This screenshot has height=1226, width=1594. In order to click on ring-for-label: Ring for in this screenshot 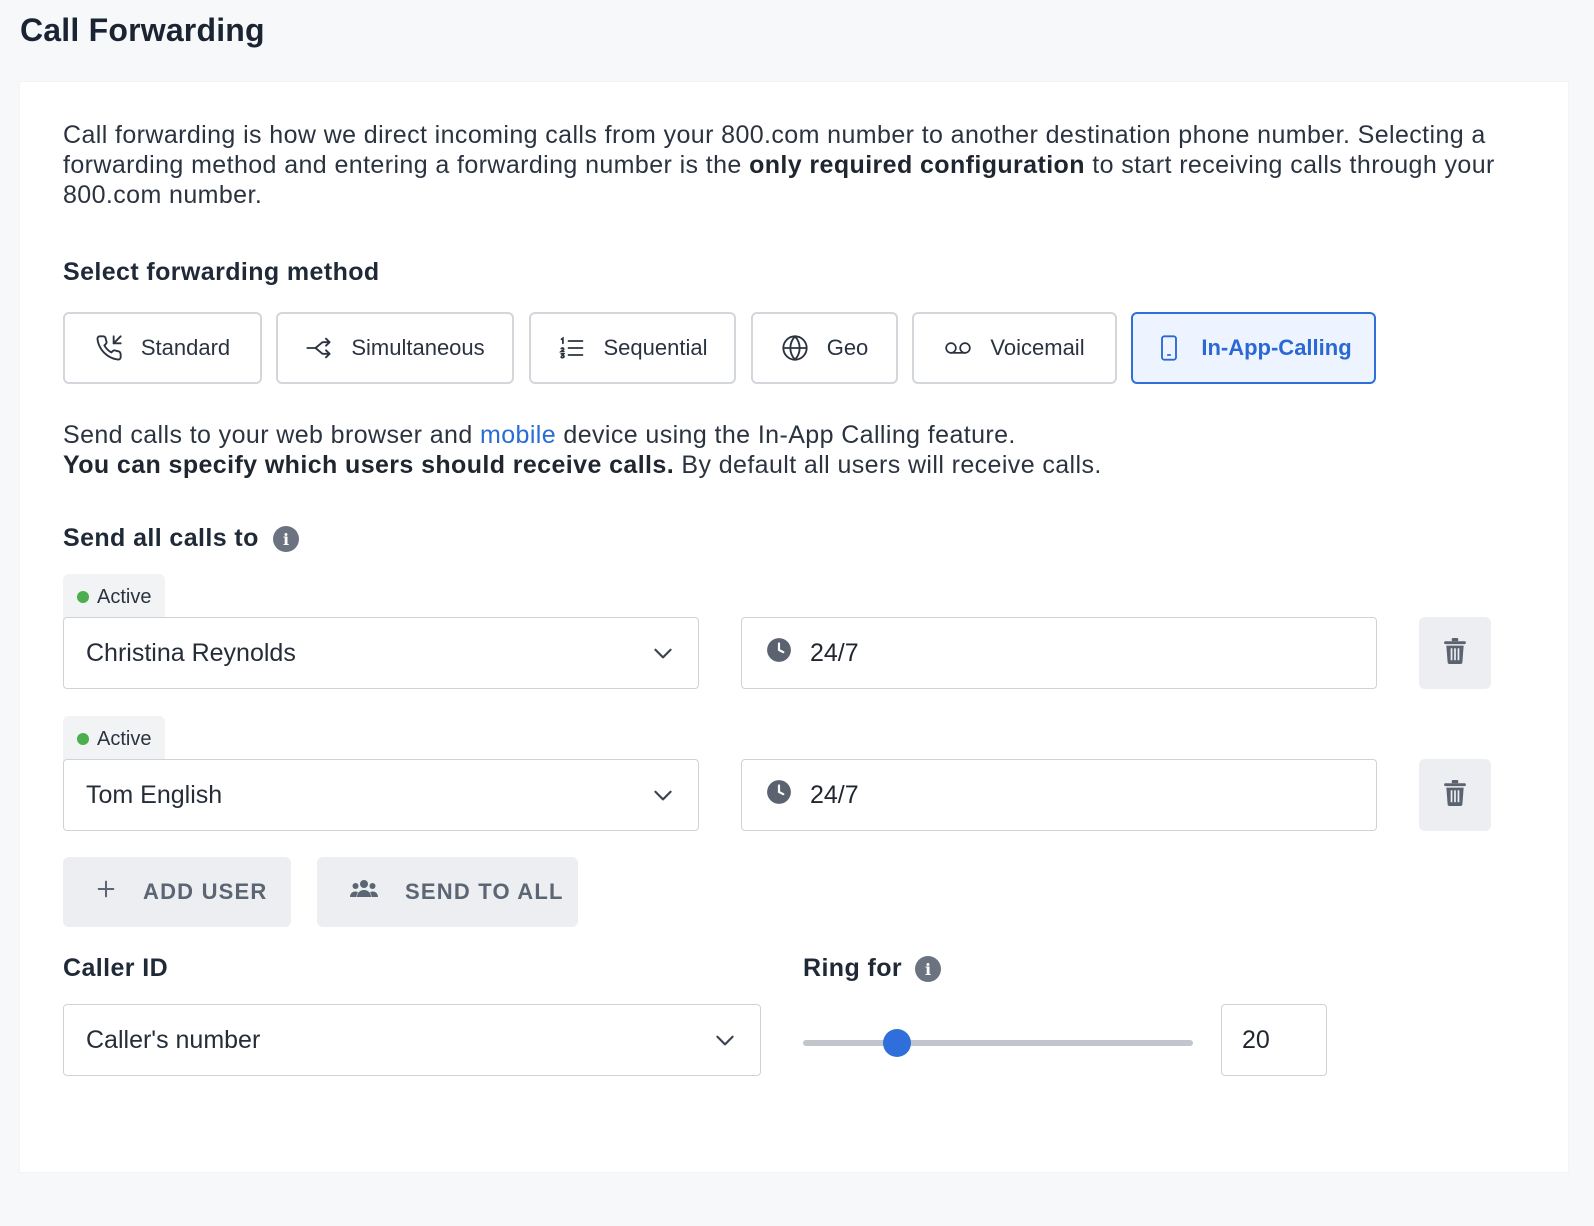, I will do `click(853, 968)`.